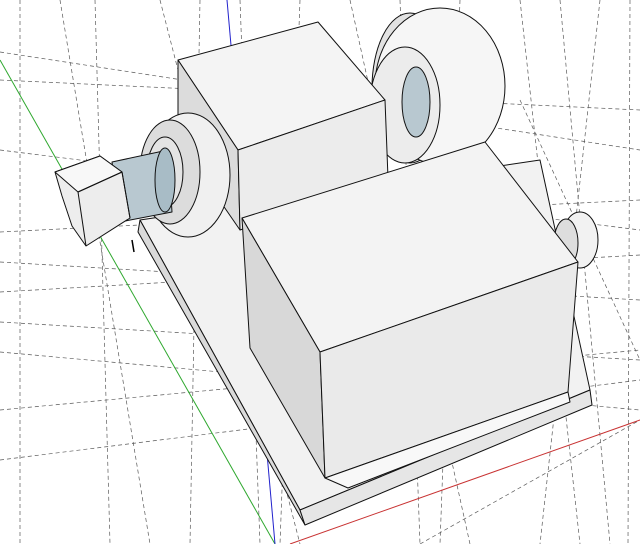 This screenshot has width=640, height=544. Describe the element at coordinates (437, 86) in the screenshot. I see `pulley-disc-right` at that location.